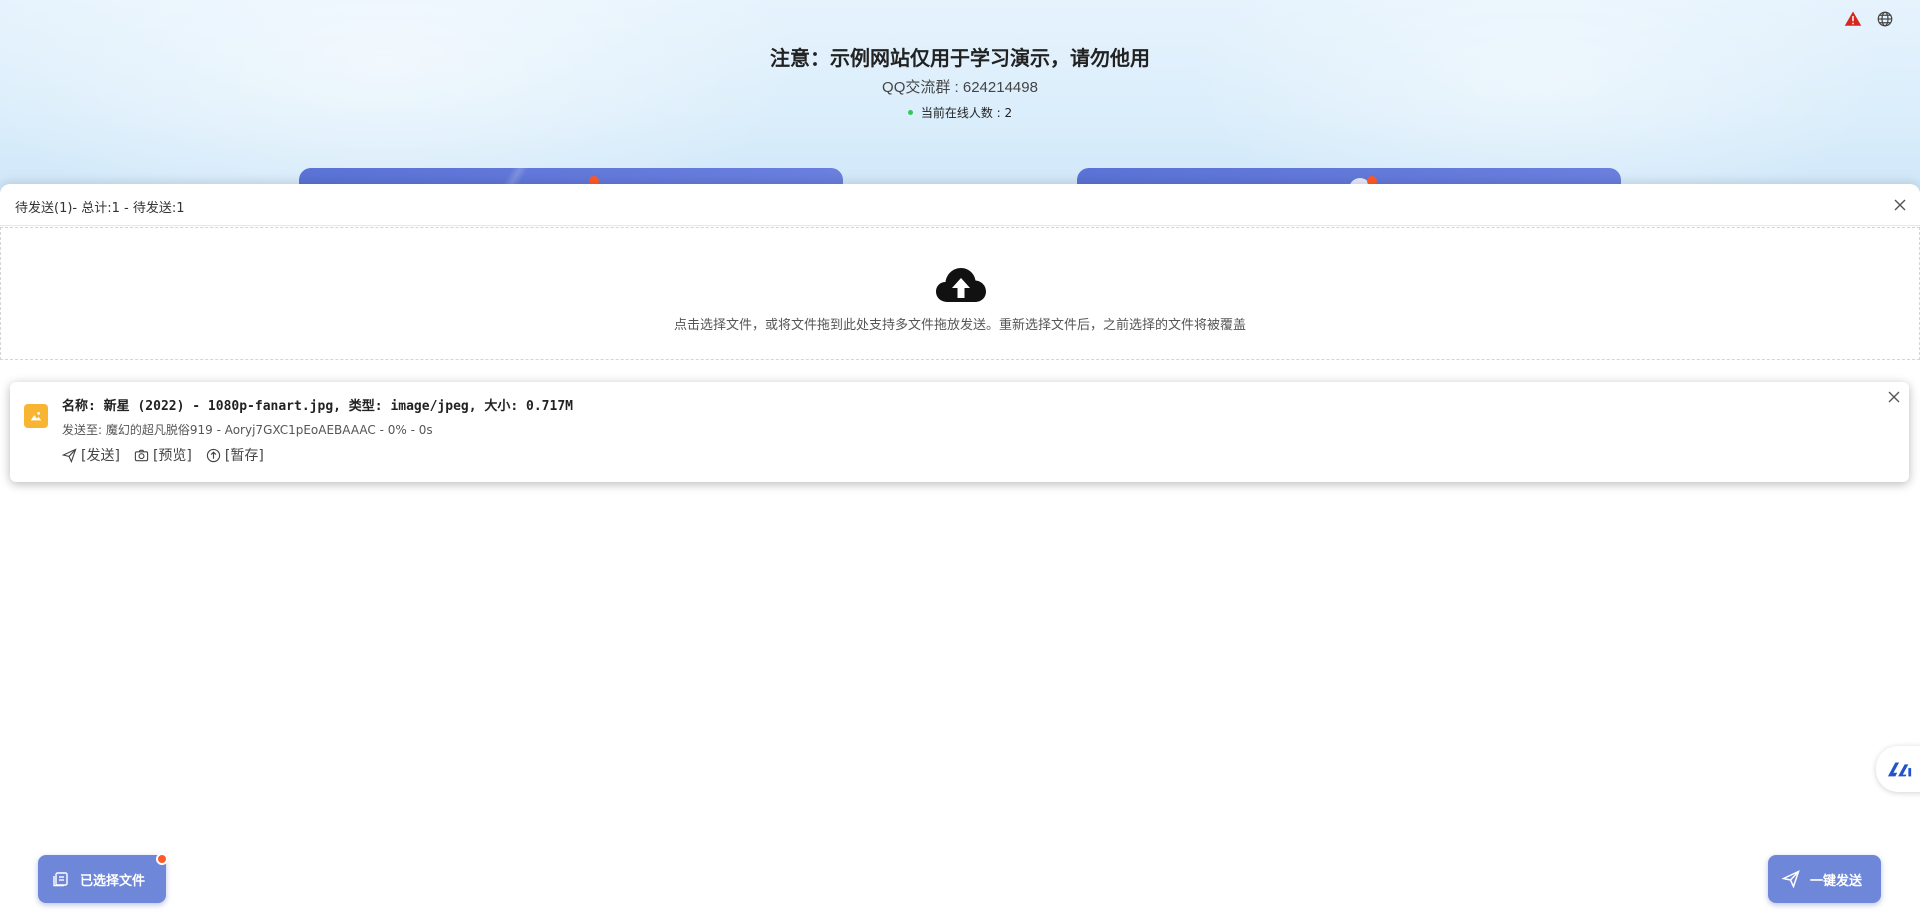 This screenshot has width=1920, height=919. What do you see at coordinates (100, 456) in the screenshot?
I see `send-file-label: [发送]` at bounding box center [100, 456].